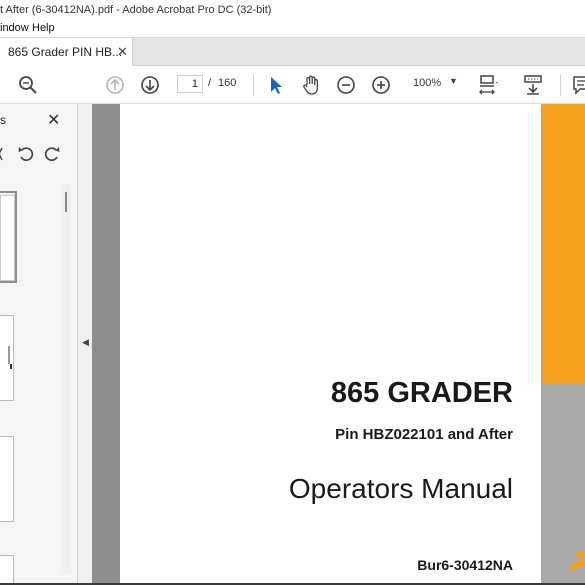  I want to click on document-pin: Pin HBZ022101 and After, so click(424, 434).